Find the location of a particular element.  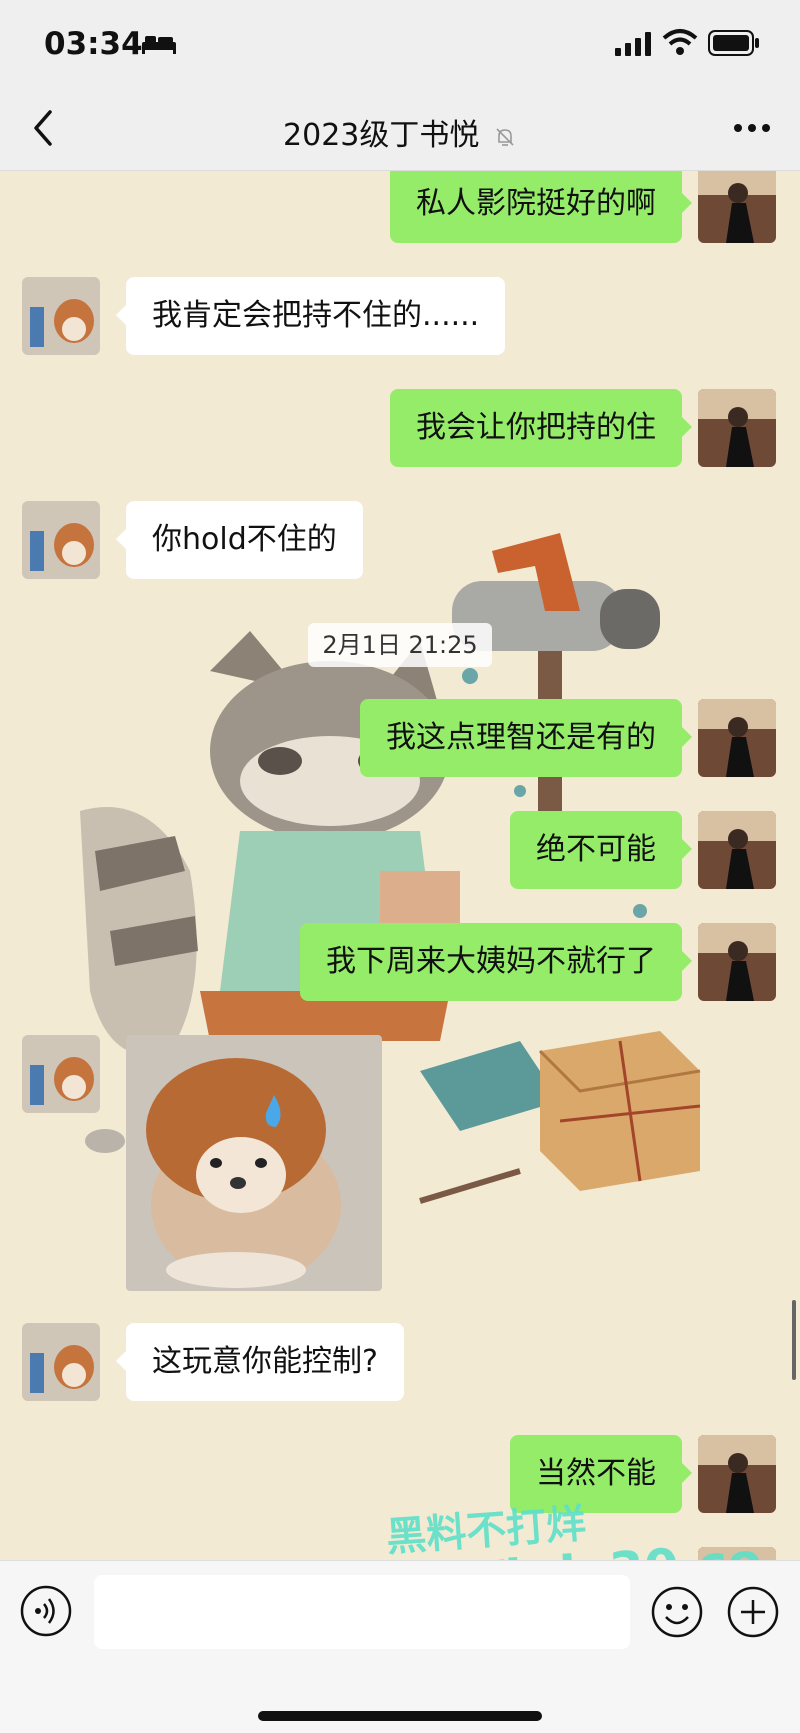

sticker-image is located at coordinates (254, 1163).